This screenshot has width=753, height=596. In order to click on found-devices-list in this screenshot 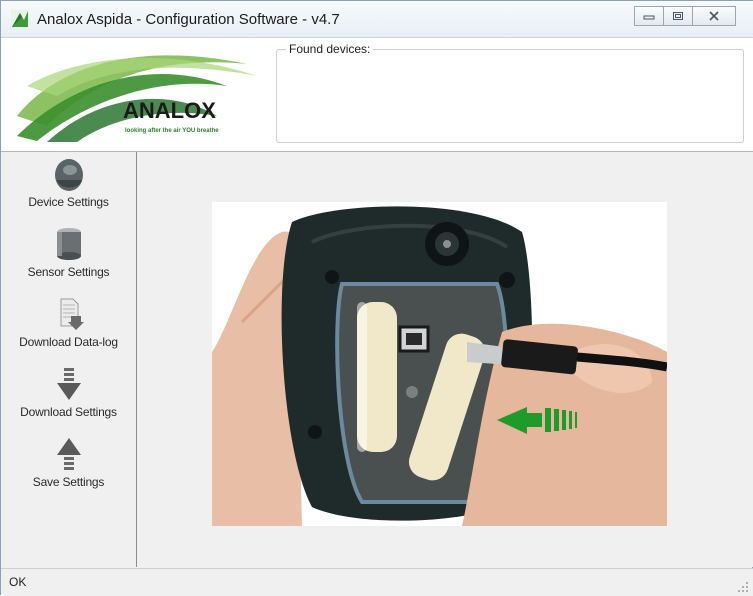, I will do `click(510, 96)`.